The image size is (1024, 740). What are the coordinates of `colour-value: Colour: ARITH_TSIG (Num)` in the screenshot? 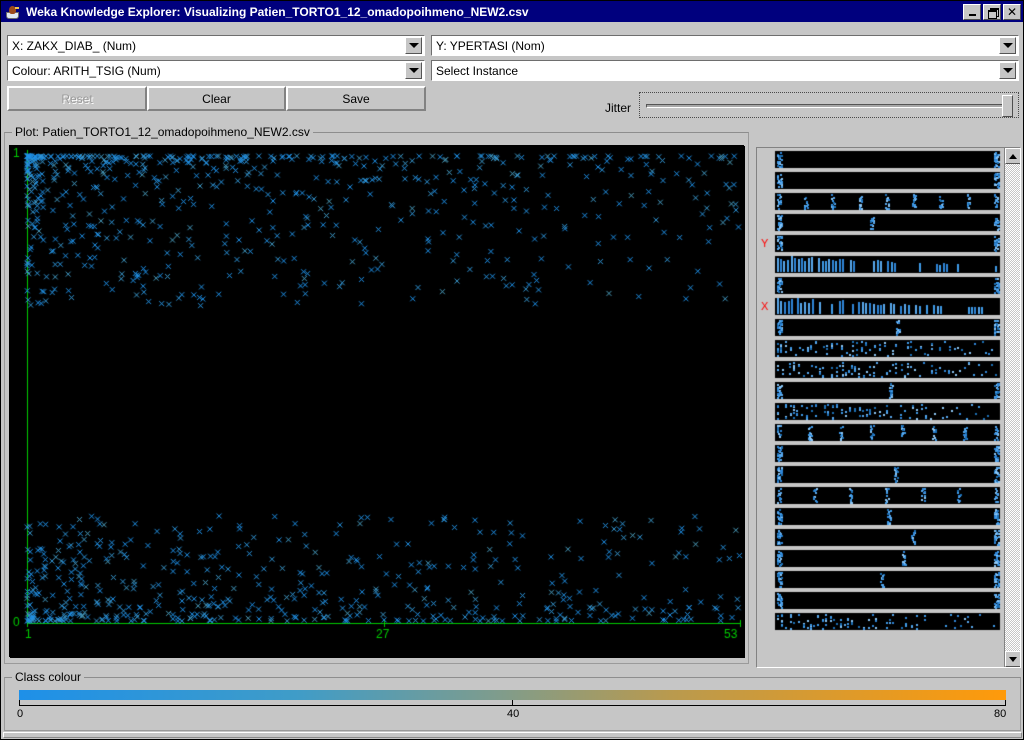 It's located at (86, 70).